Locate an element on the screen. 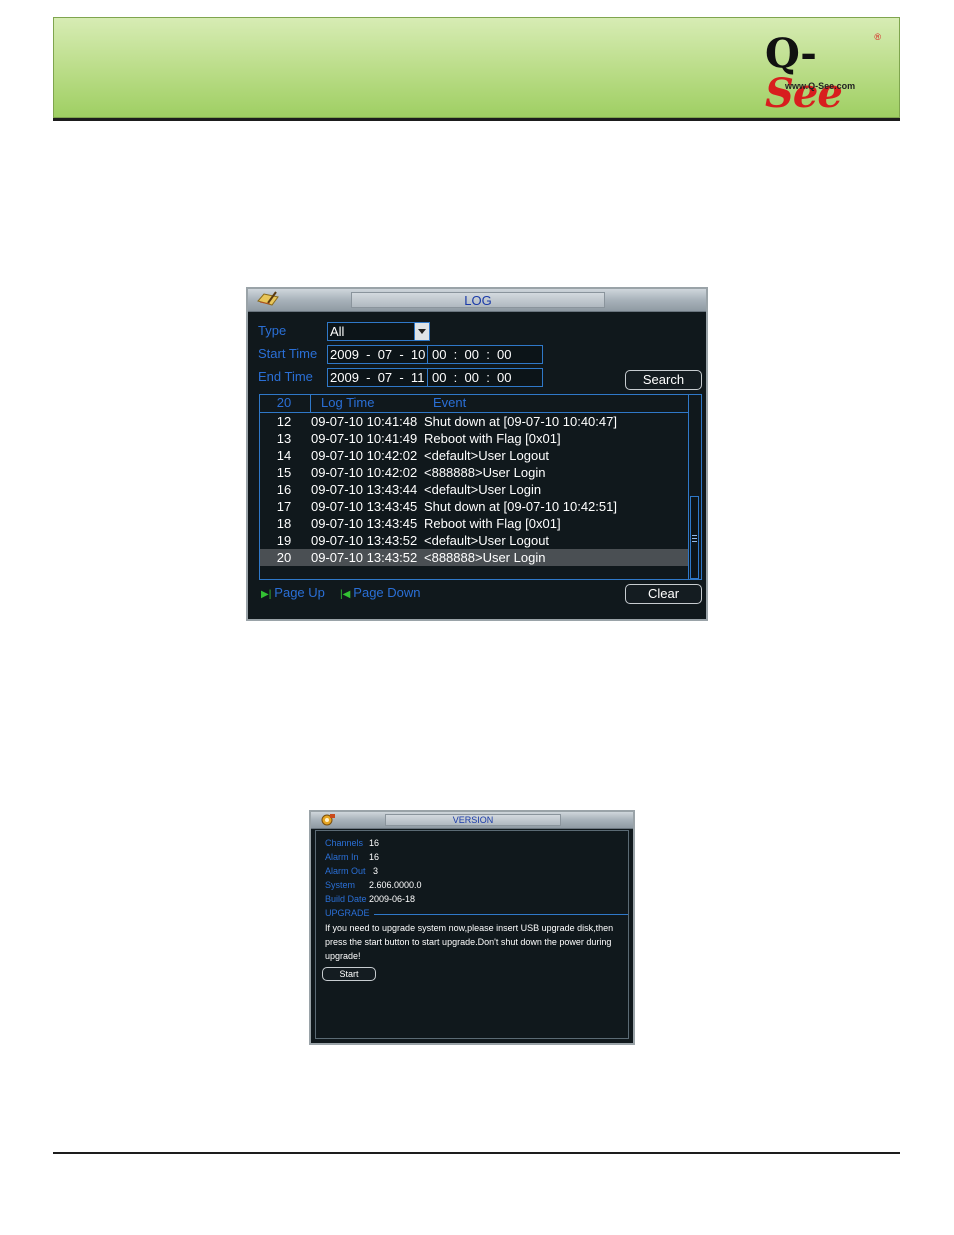  row-index: 12 is located at coordinates (284, 421).